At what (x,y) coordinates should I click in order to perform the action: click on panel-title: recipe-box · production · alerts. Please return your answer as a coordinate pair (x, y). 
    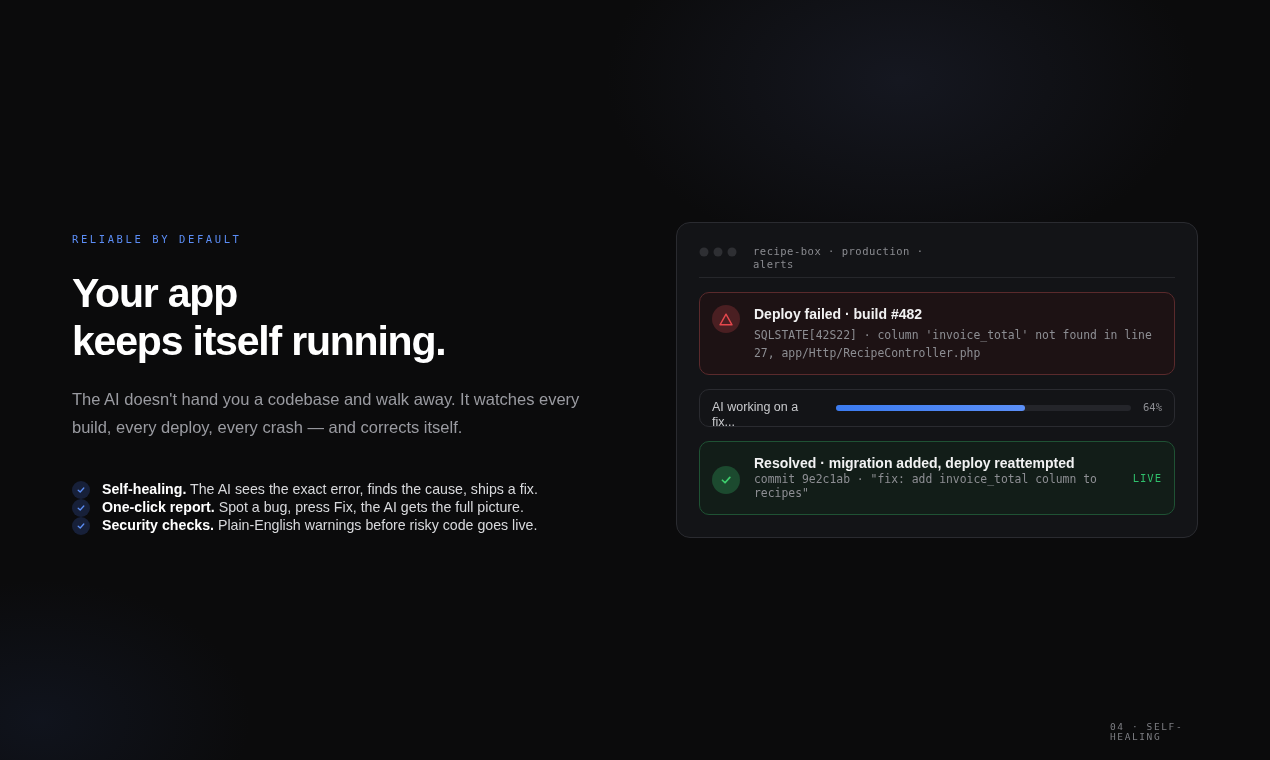
    Looking at the image, I should click on (839, 258).